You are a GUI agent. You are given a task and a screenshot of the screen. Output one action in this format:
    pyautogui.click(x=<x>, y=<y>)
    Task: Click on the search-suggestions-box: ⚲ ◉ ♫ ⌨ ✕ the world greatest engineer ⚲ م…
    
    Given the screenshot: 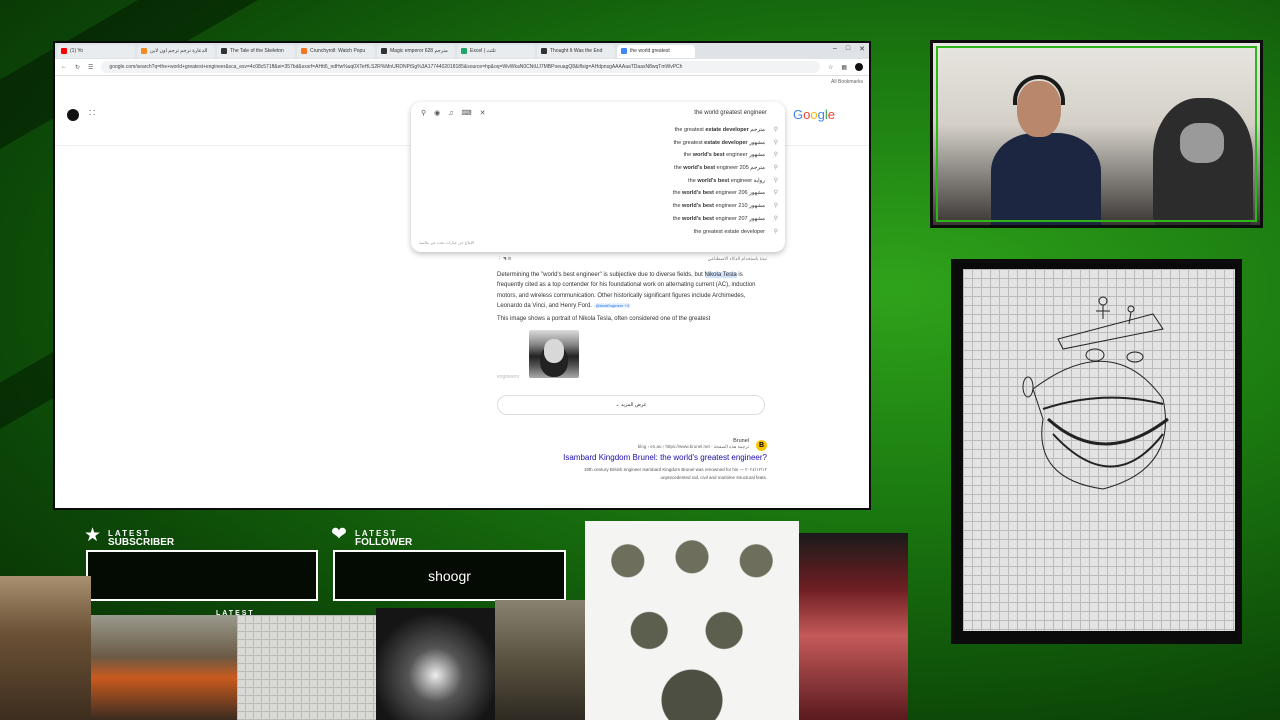 What is the action you would take?
    pyautogui.click(x=598, y=177)
    